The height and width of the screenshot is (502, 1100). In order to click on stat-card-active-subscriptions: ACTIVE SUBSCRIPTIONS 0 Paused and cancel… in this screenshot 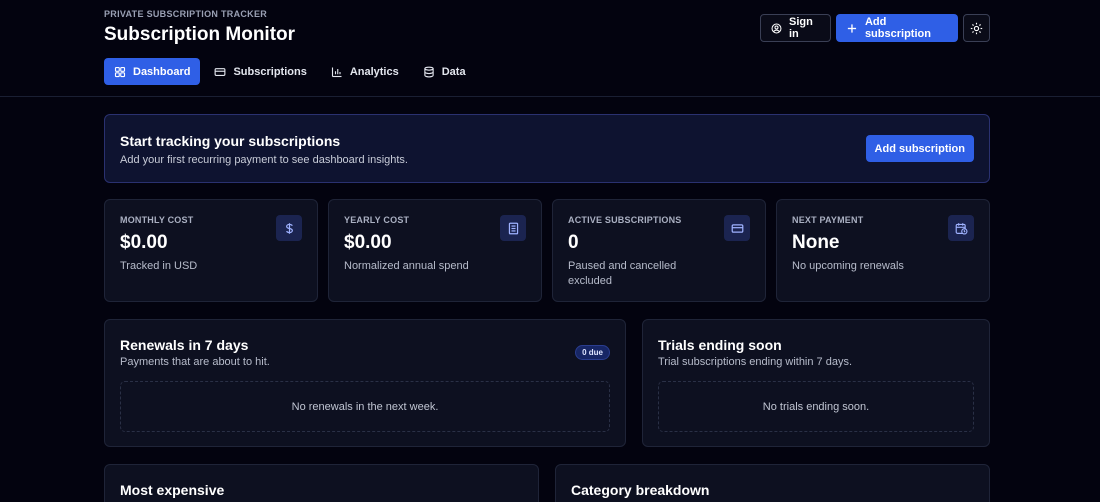, I will do `click(659, 250)`.